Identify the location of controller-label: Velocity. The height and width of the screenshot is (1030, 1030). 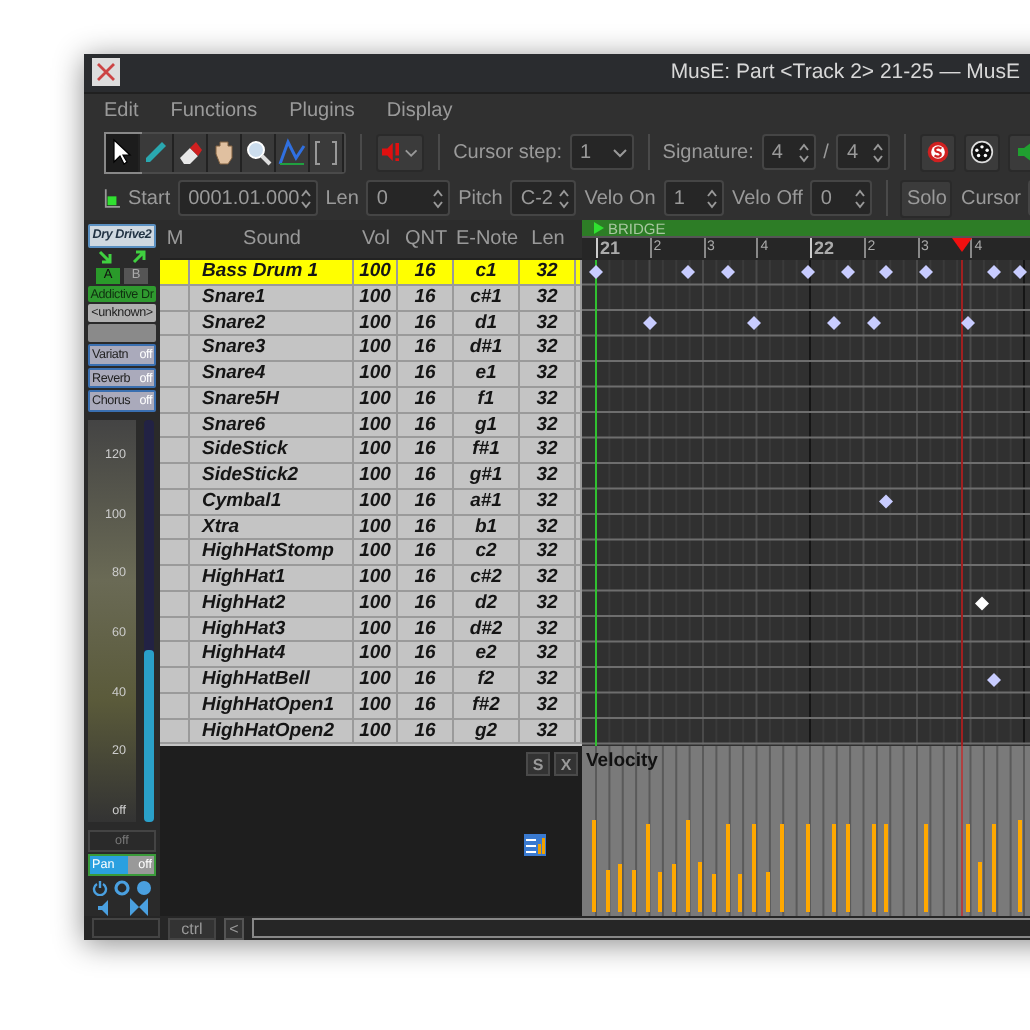
(622, 761).